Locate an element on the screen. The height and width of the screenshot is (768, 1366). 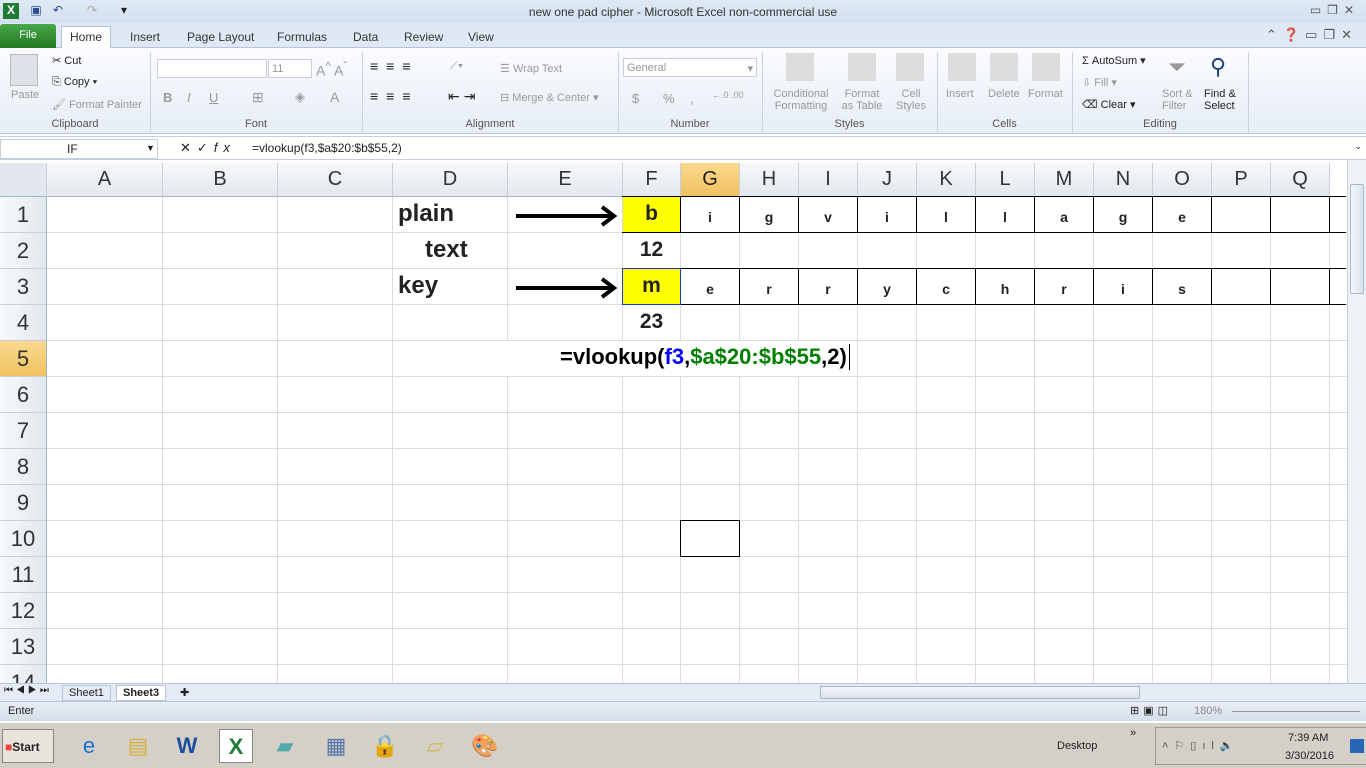
fill-button: ⇩ Fill ▾ is located at coordinates (1099, 82).